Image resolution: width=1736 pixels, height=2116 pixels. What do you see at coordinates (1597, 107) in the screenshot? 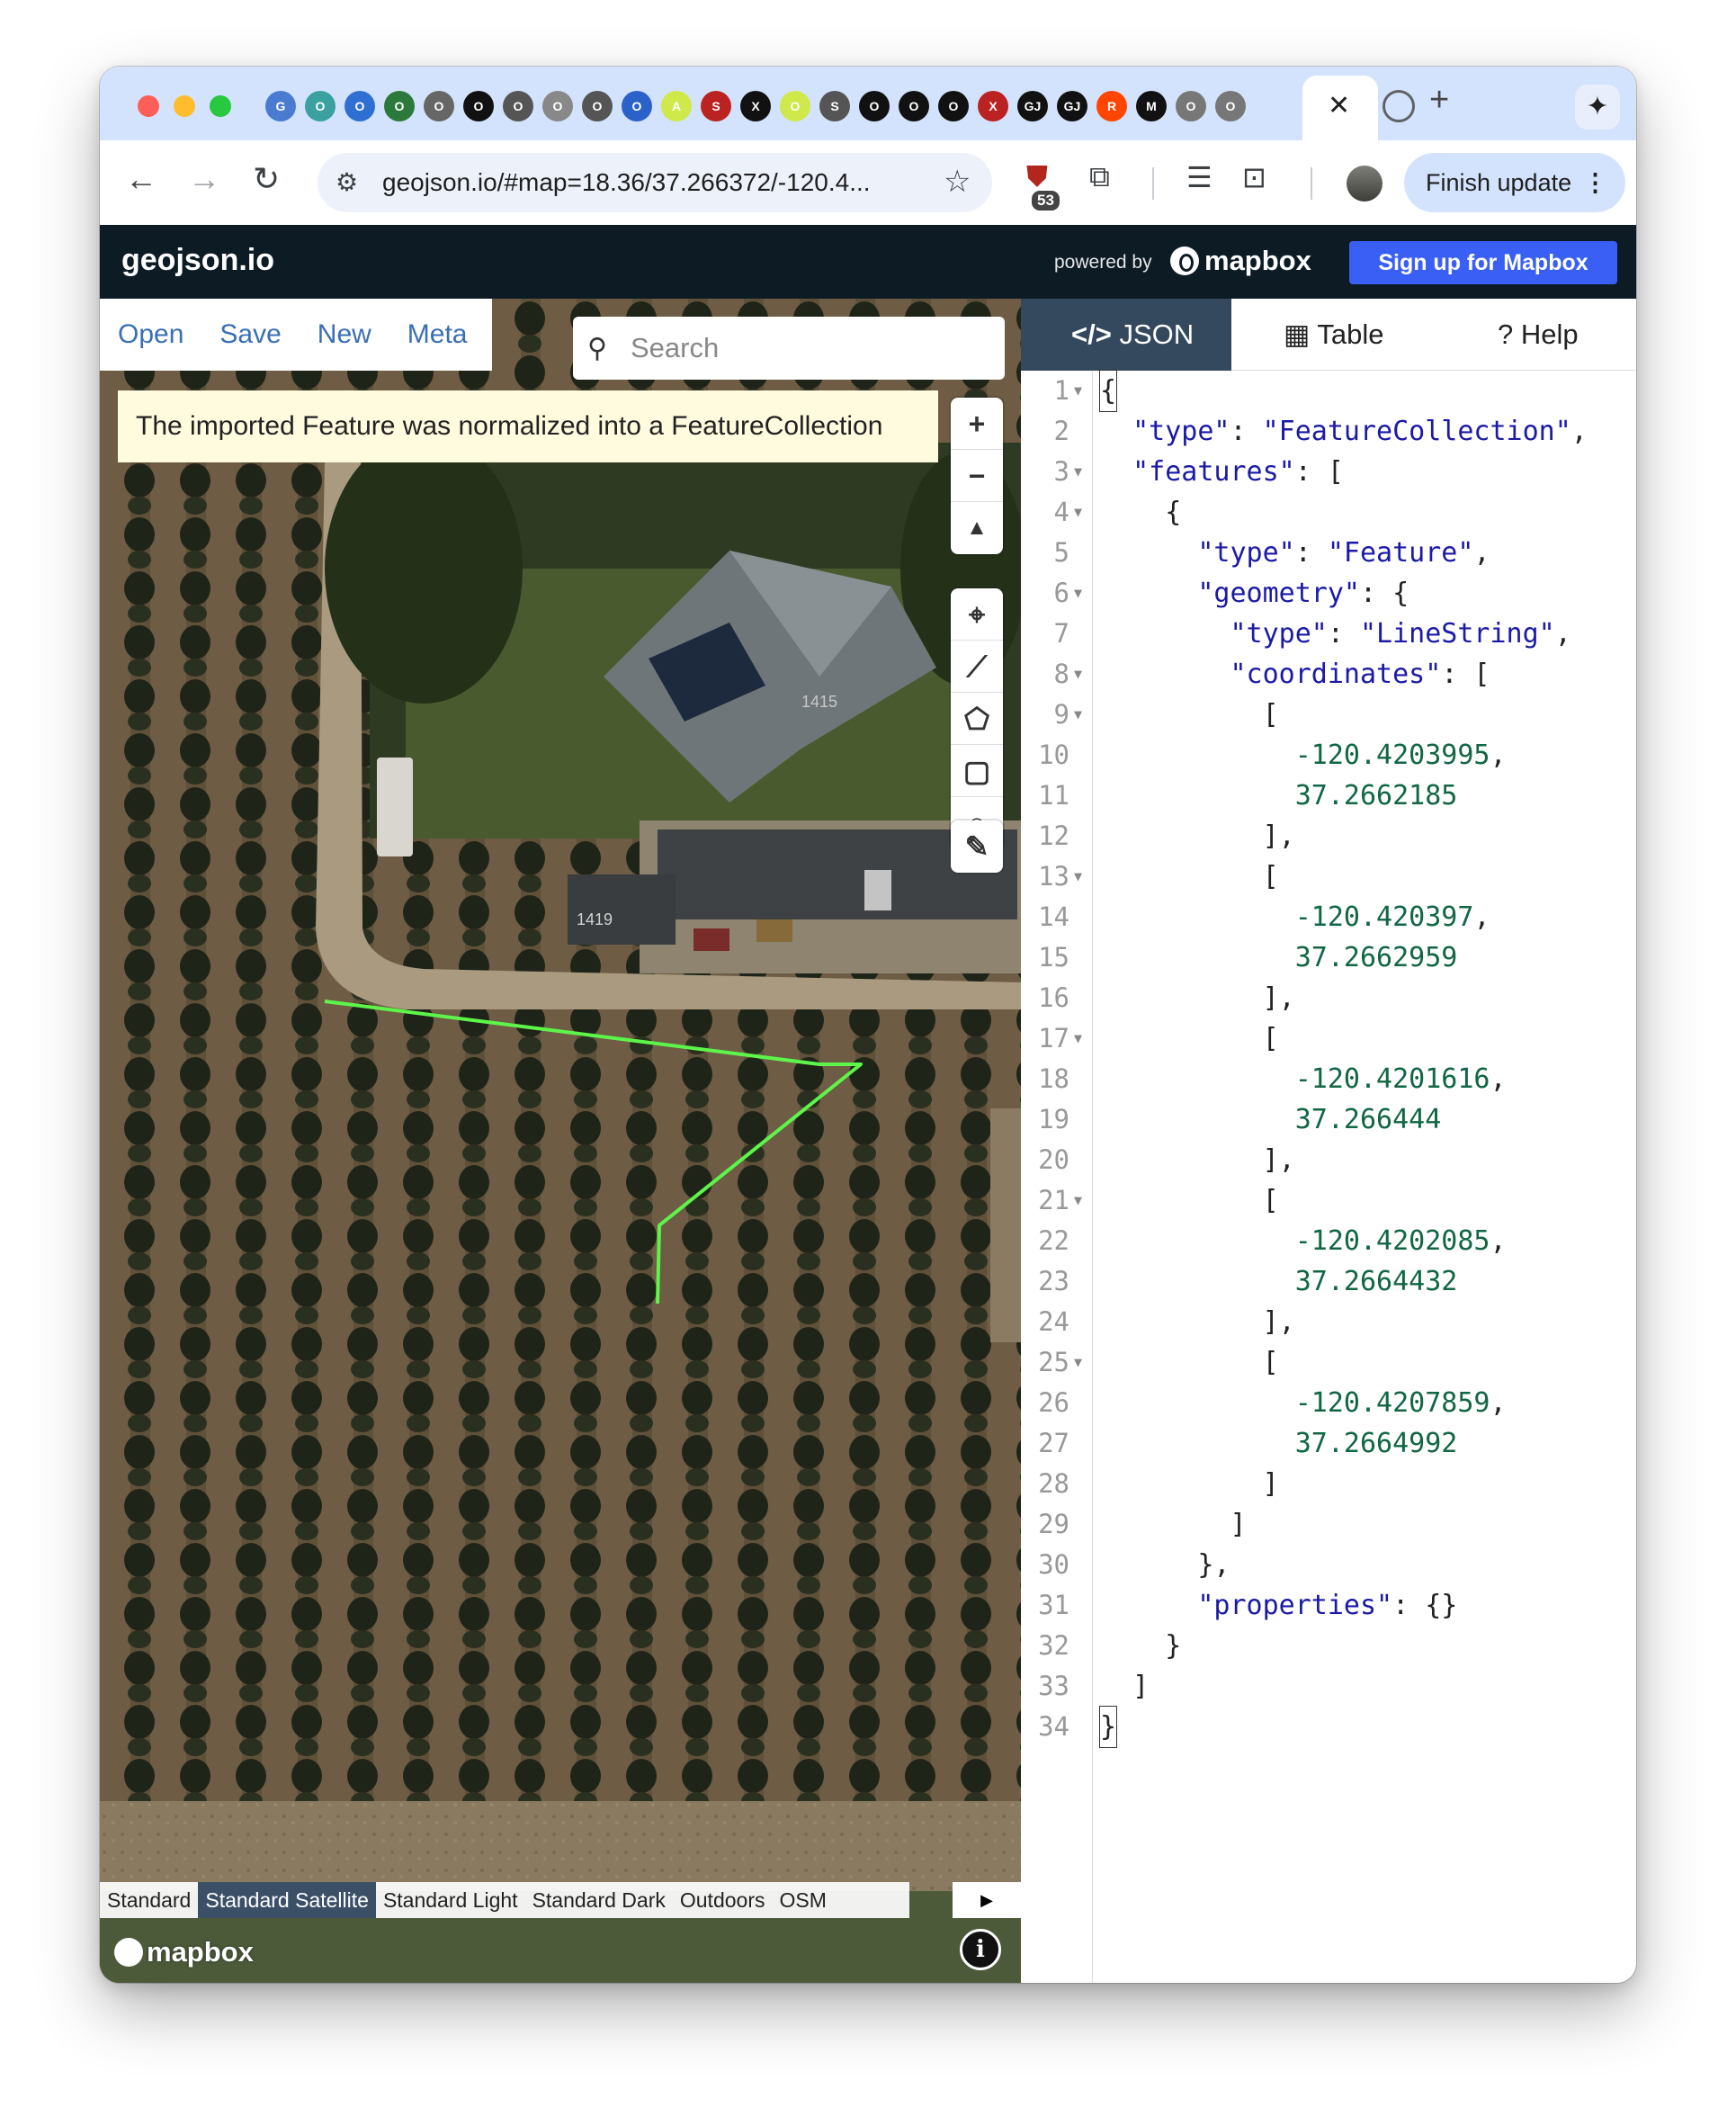
I see `gemini-icon: ✦` at bounding box center [1597, 107].